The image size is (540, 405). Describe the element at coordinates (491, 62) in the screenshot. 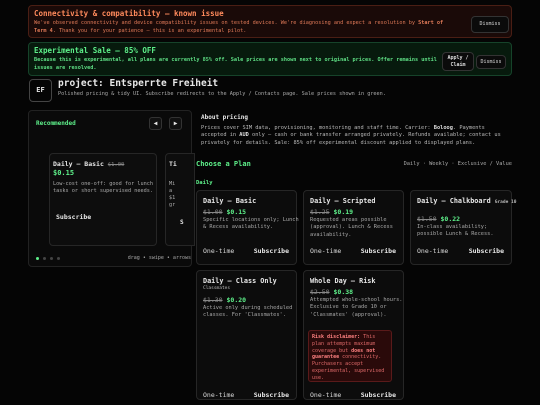

I see `dismiss-sale-button: Dismiss` at that location.